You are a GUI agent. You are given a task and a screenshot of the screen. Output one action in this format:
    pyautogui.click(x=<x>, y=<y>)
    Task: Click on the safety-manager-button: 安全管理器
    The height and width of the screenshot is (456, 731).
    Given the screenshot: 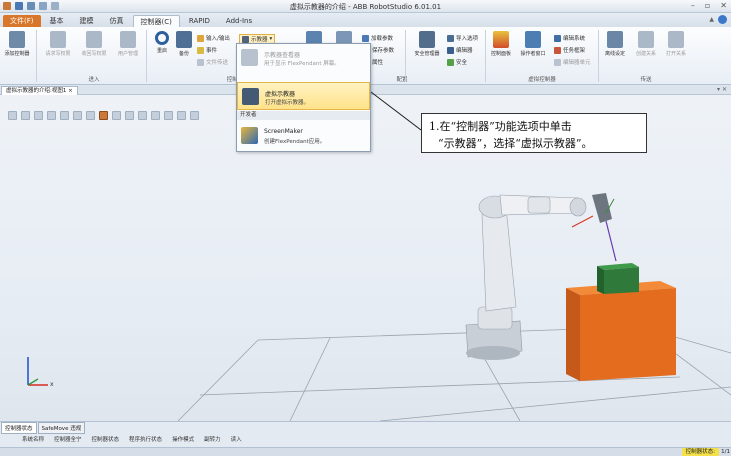 What is the action you would take?
    pyautogui.click(x=427, y=44)
    